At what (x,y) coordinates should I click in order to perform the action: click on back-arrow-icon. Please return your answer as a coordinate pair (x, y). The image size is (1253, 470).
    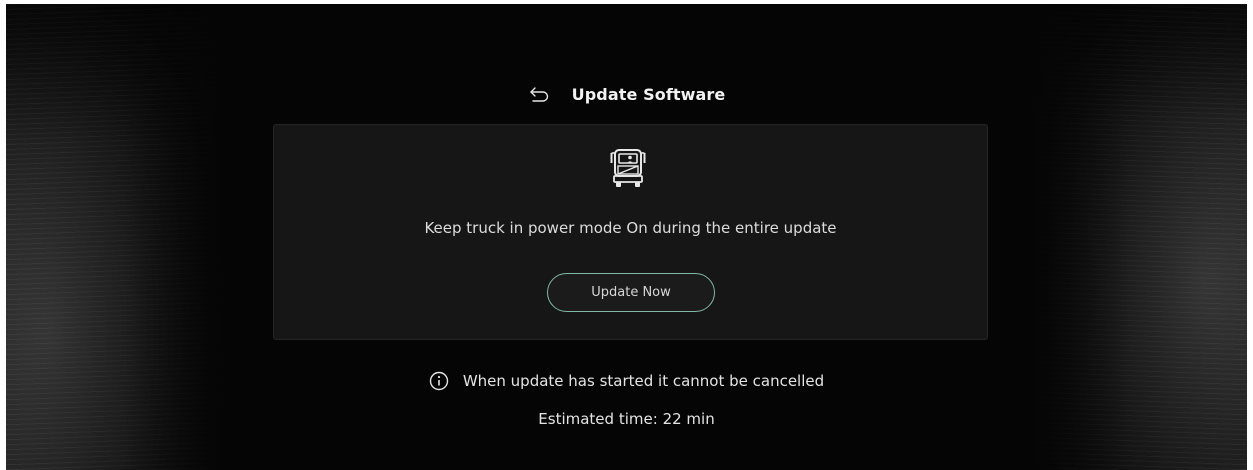
    Looking at the image, I should click on (540, 94).